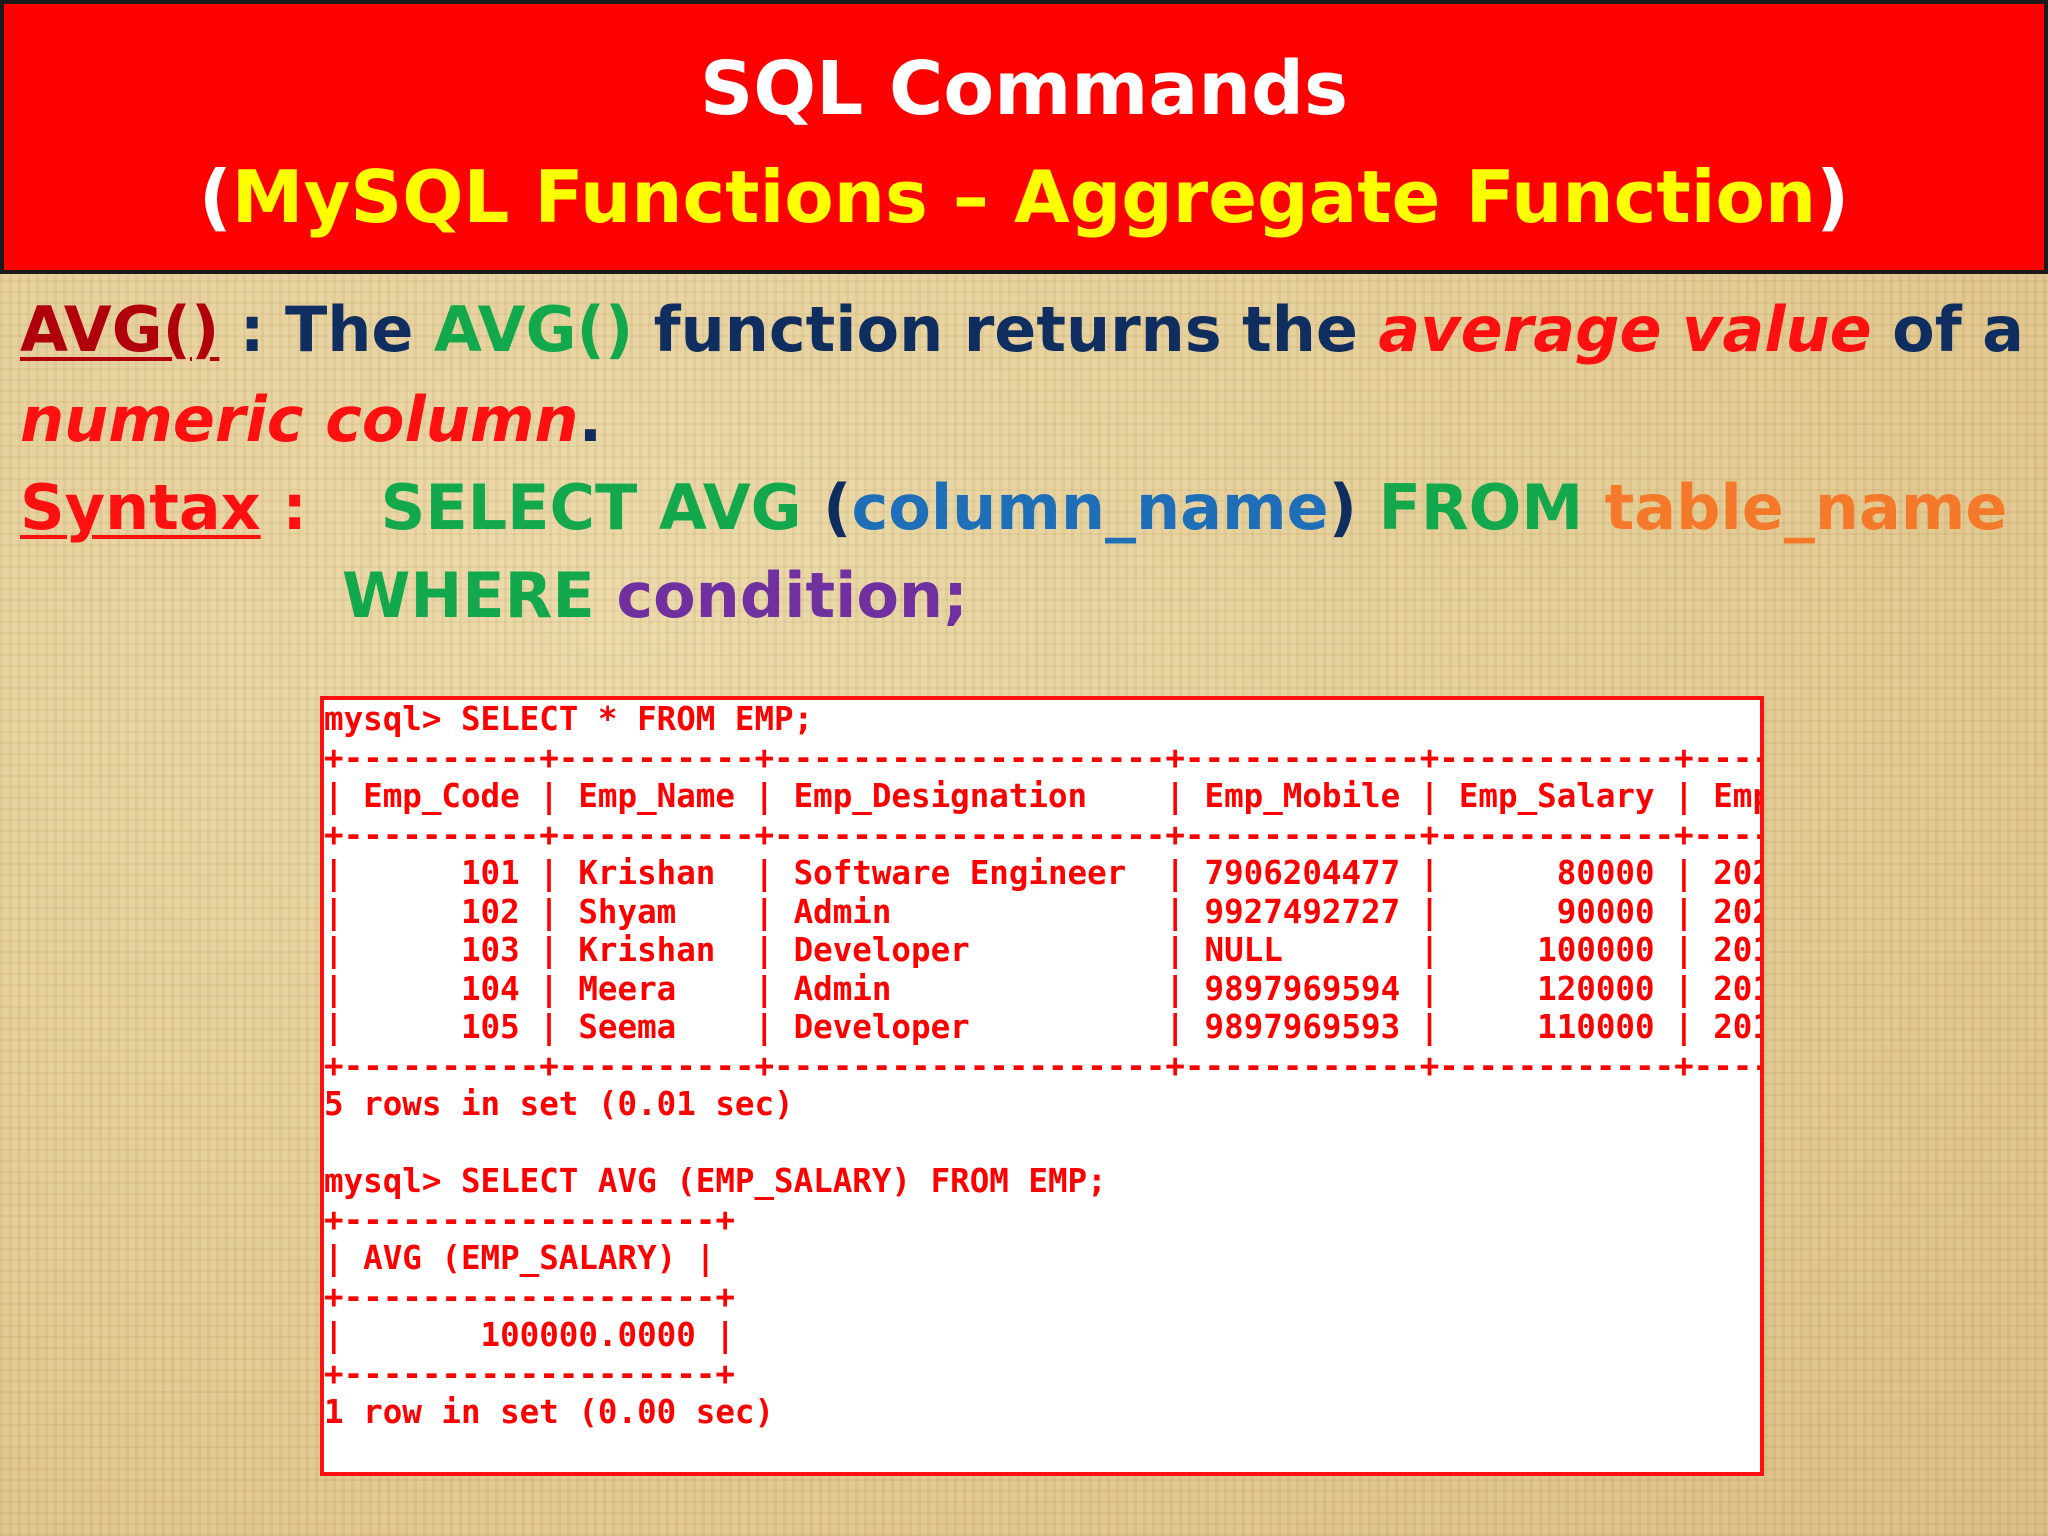 Image resolution: width=2048 pixels, height=1536 pixels. What do you see at coordinates (120, 329) in the screenshot?
I see `definition-term: AVG()` at bounding box center [120, 329].